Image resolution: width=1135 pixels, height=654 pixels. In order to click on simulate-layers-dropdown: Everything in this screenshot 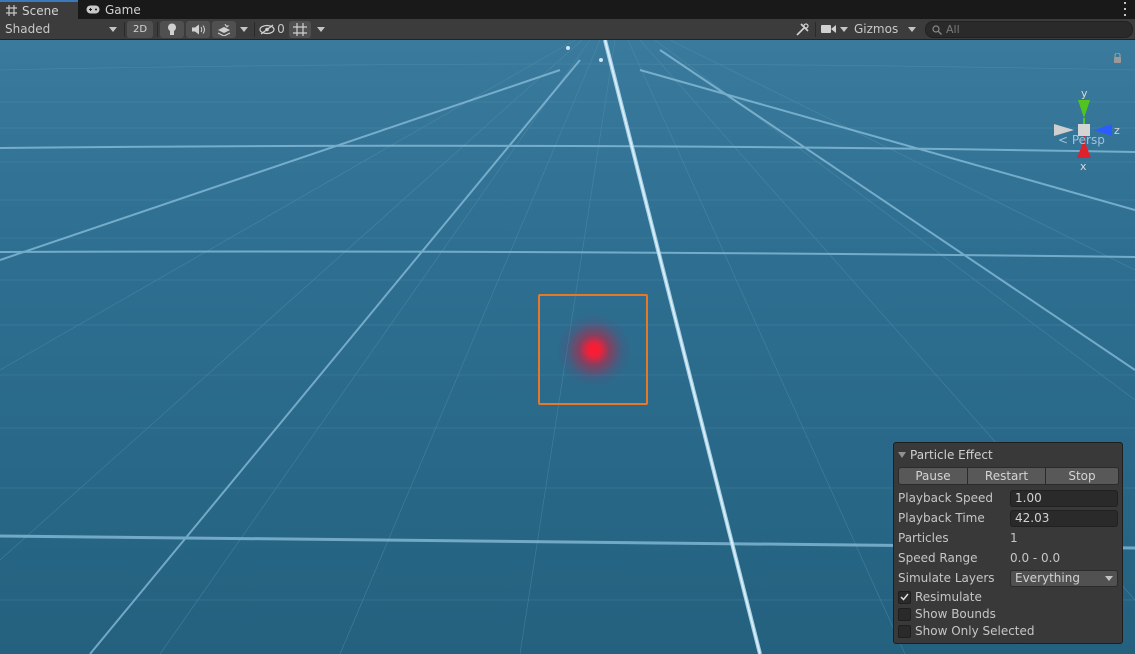, I will do `click(1064, 578)`.